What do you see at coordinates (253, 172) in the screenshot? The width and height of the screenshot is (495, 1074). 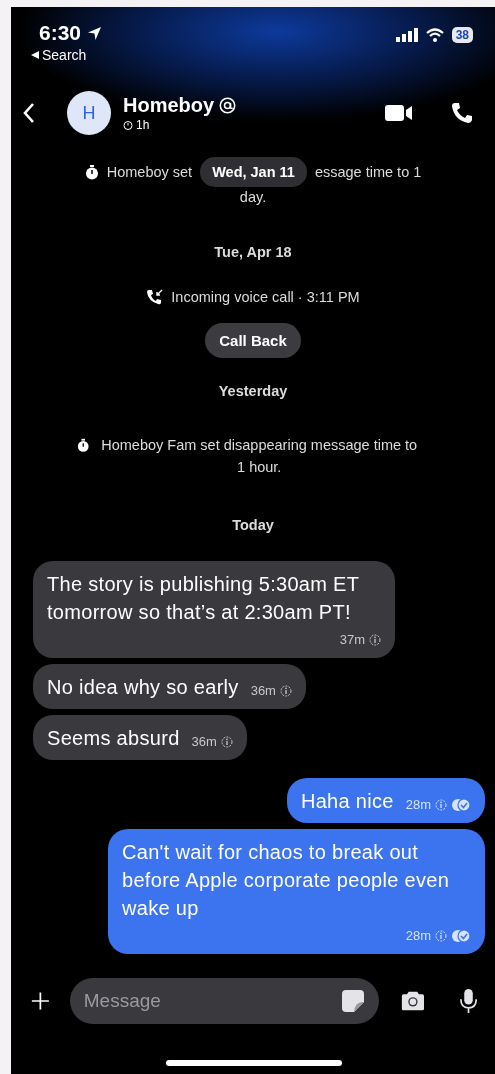 I see `date-header: Wed, Jan 11` at bounding box center [253, 172].